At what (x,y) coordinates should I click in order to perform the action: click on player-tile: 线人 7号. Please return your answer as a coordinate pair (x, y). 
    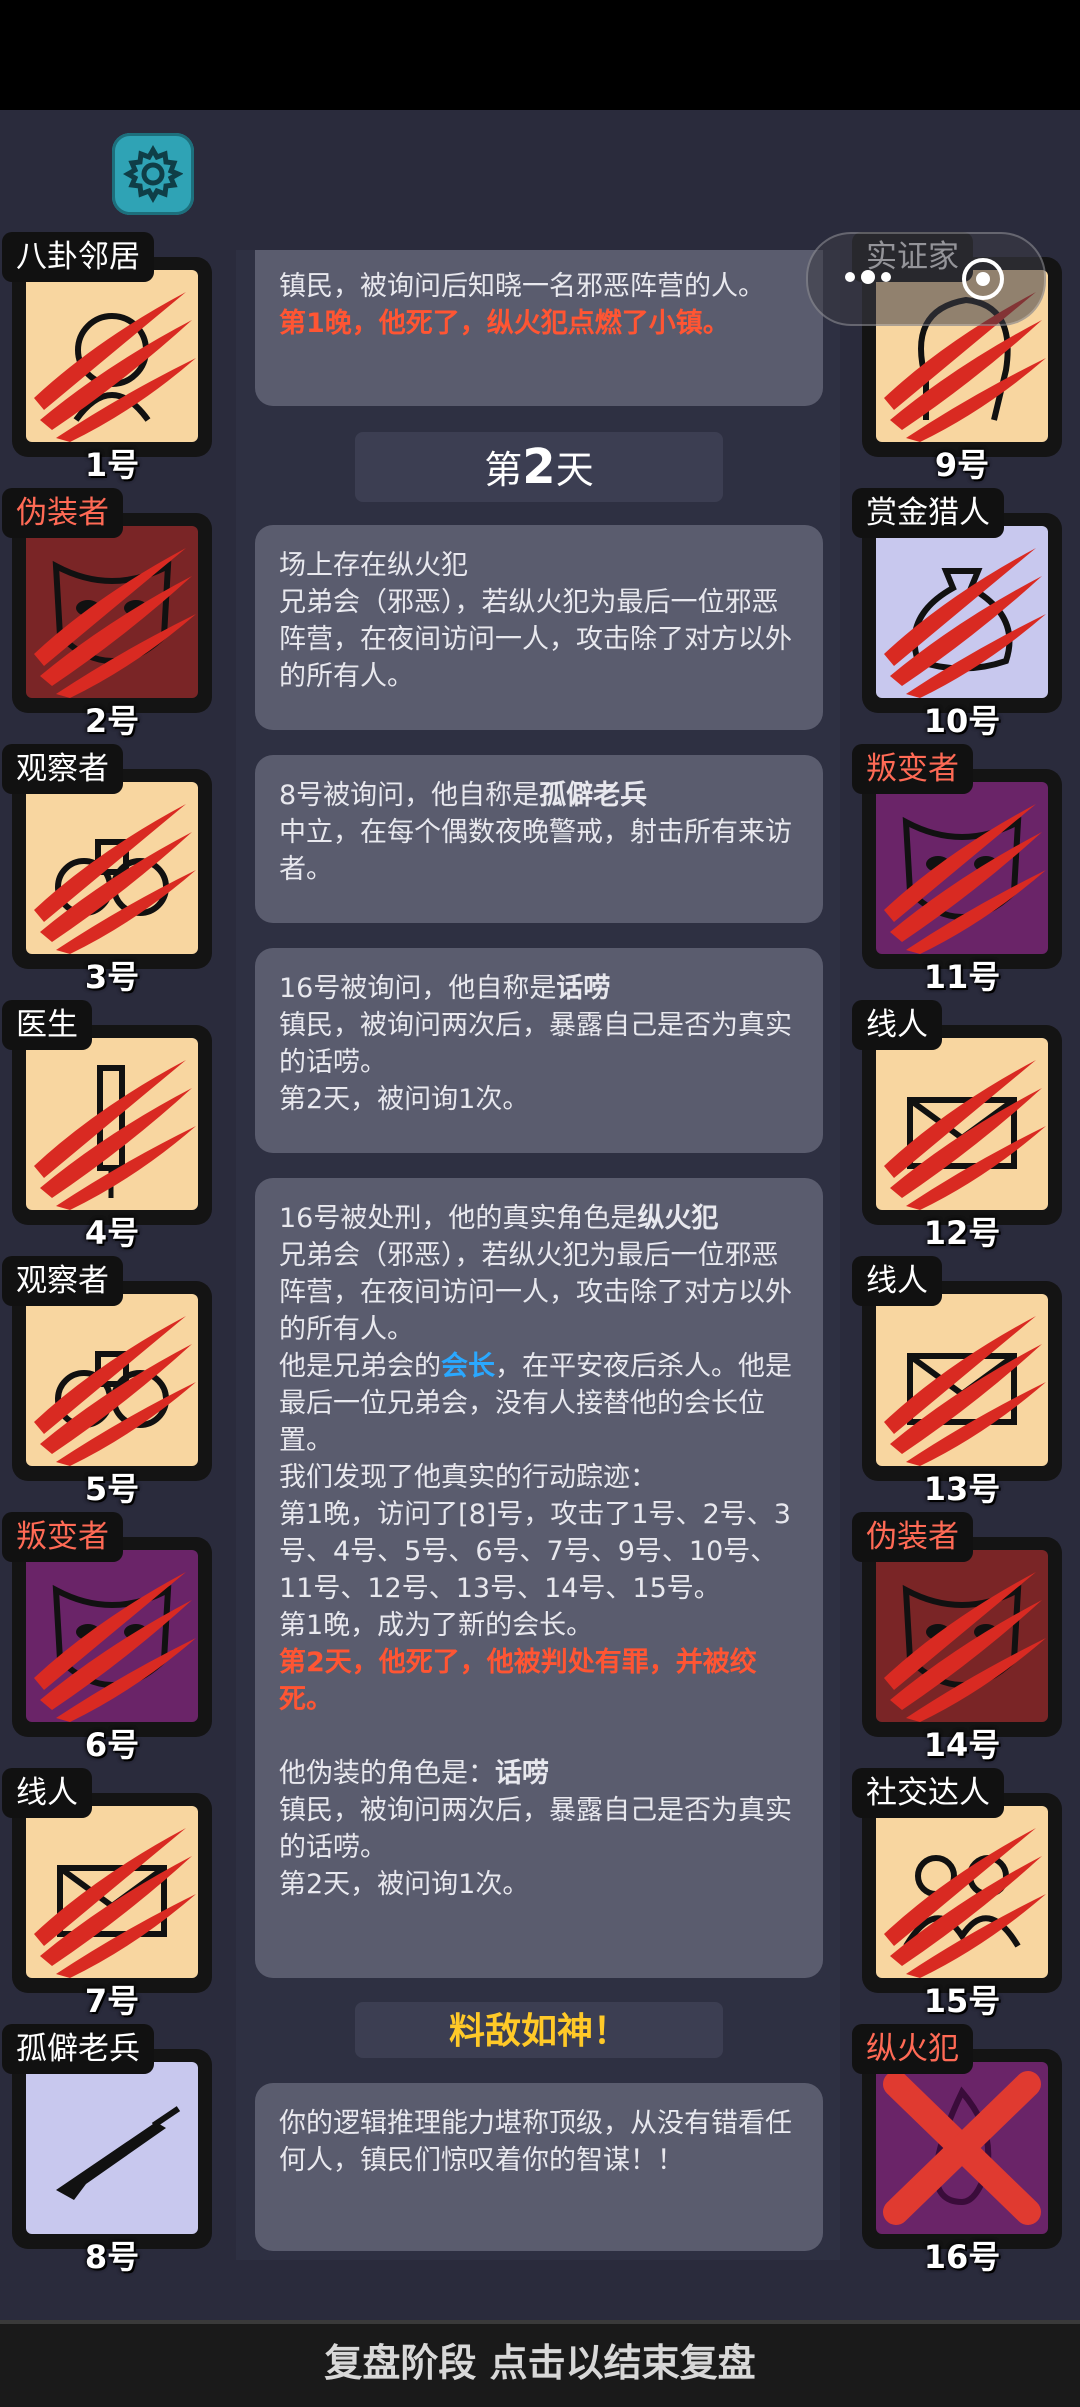
    Looking at the image, I should click on (107, 1894).